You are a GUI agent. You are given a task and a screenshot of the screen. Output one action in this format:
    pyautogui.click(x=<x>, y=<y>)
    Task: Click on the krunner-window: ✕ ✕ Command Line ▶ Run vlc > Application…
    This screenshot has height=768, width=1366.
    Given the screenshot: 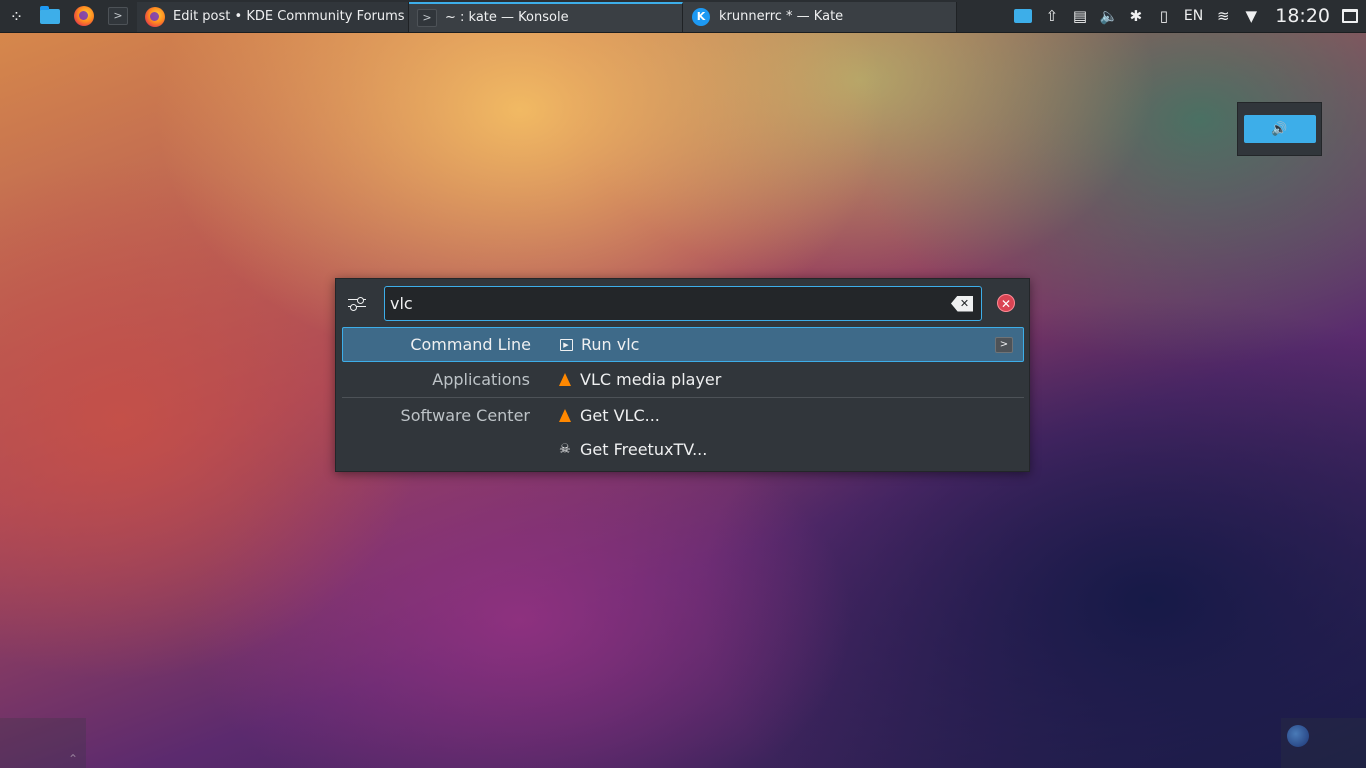 What is the action you would take?
    pyautogui.click(x=682, y=375)
    